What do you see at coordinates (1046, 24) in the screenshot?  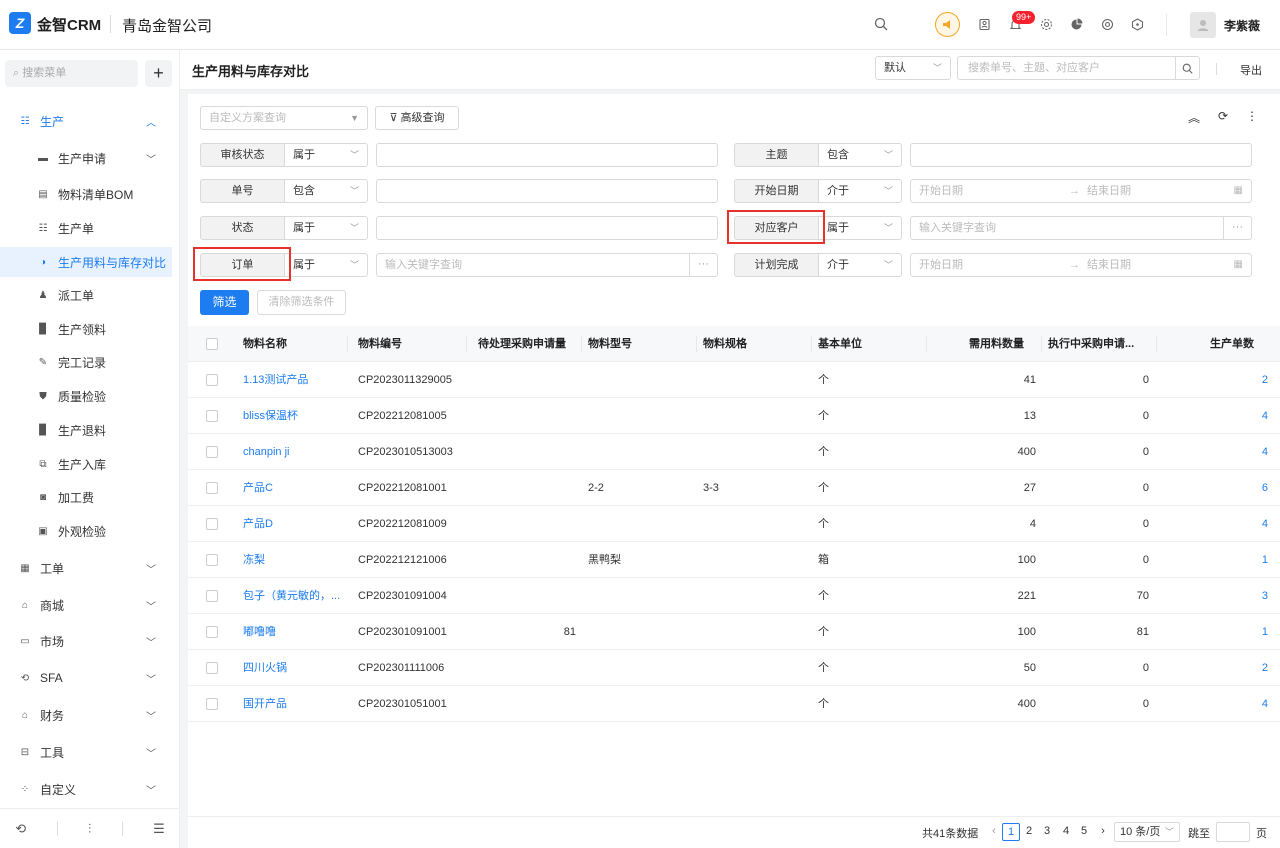 I see `gear-icon` at bounding box center [1046, 24].